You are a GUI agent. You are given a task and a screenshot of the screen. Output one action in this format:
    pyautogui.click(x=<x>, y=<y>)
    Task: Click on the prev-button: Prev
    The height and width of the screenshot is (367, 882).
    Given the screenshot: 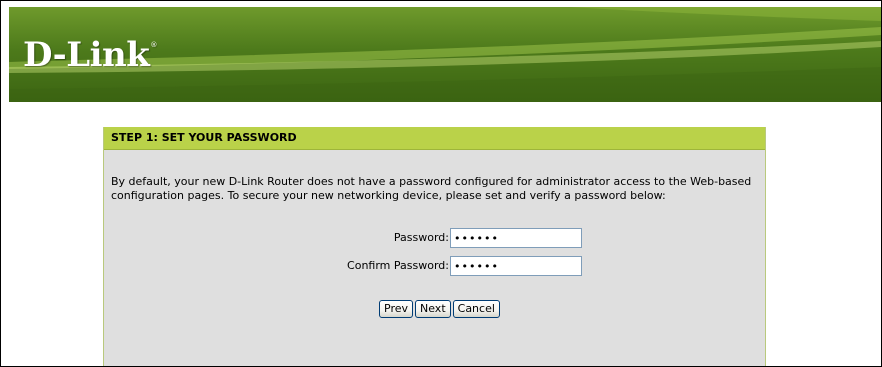 What is the action you would take?
    pyautogui.click(x=396, y=309)
    